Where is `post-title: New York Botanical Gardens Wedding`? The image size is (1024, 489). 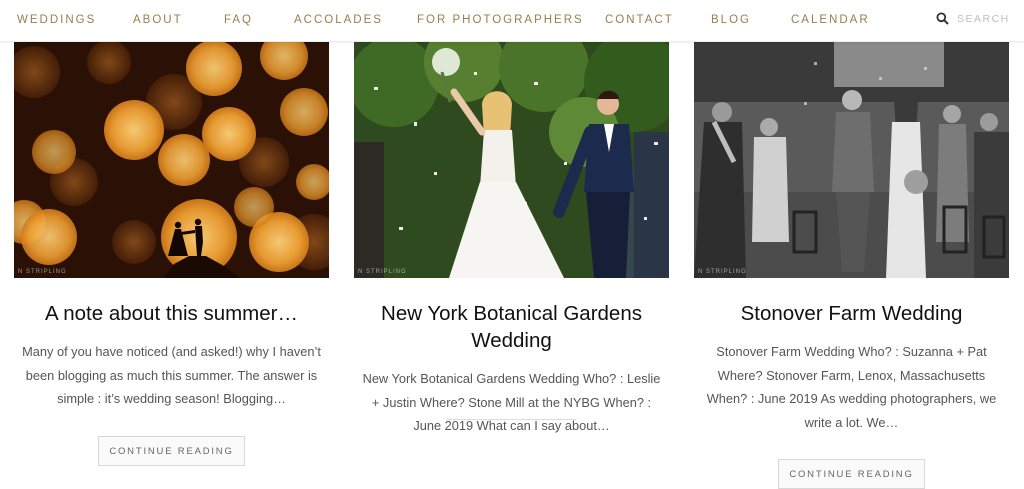
post-title: New York Botanical Gardens Wedding is located at coordinates (511, 327).